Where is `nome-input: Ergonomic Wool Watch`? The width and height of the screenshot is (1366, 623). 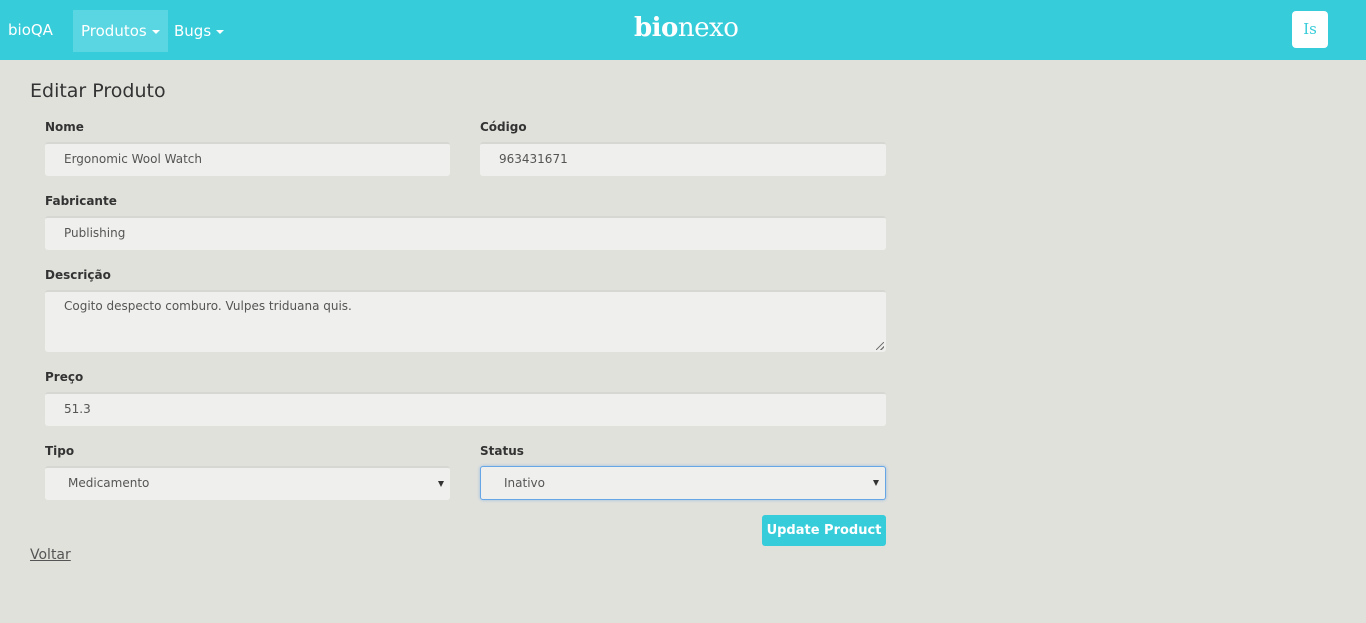 nome-input: Ergonomic Wool Watch is located at coordinates (247, 159).